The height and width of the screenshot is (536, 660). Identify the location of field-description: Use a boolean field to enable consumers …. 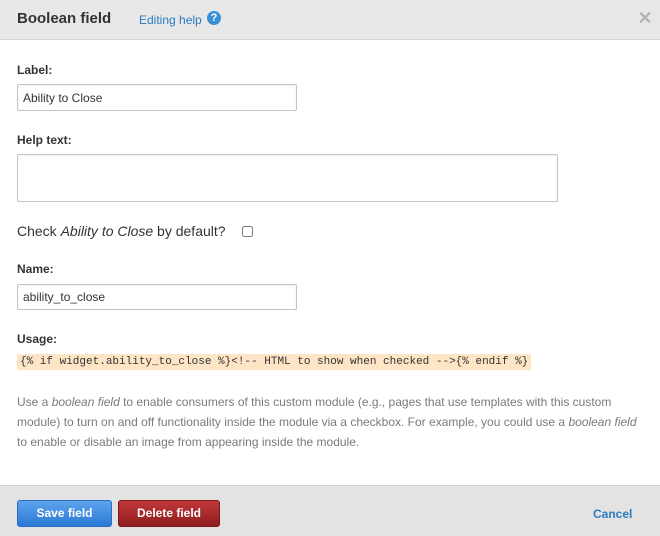
(332, 422).